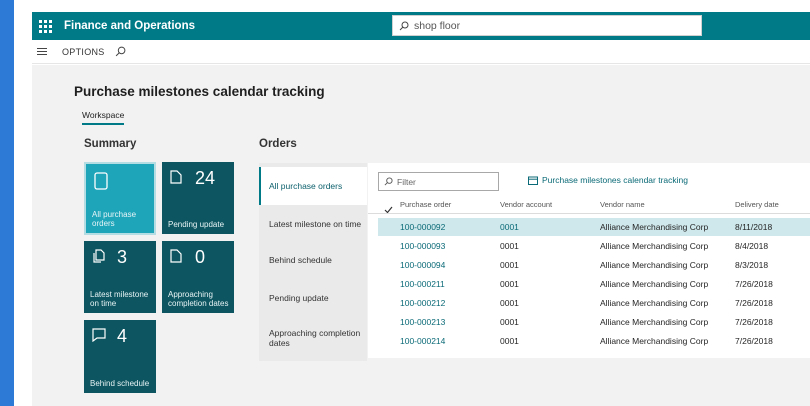 Image resolution: width=810 pixels, height=406 pixels. Describe the element at coordinates (422, 227) in the screenshot. I see `cell-purchase-order: 100-000092` at that location.